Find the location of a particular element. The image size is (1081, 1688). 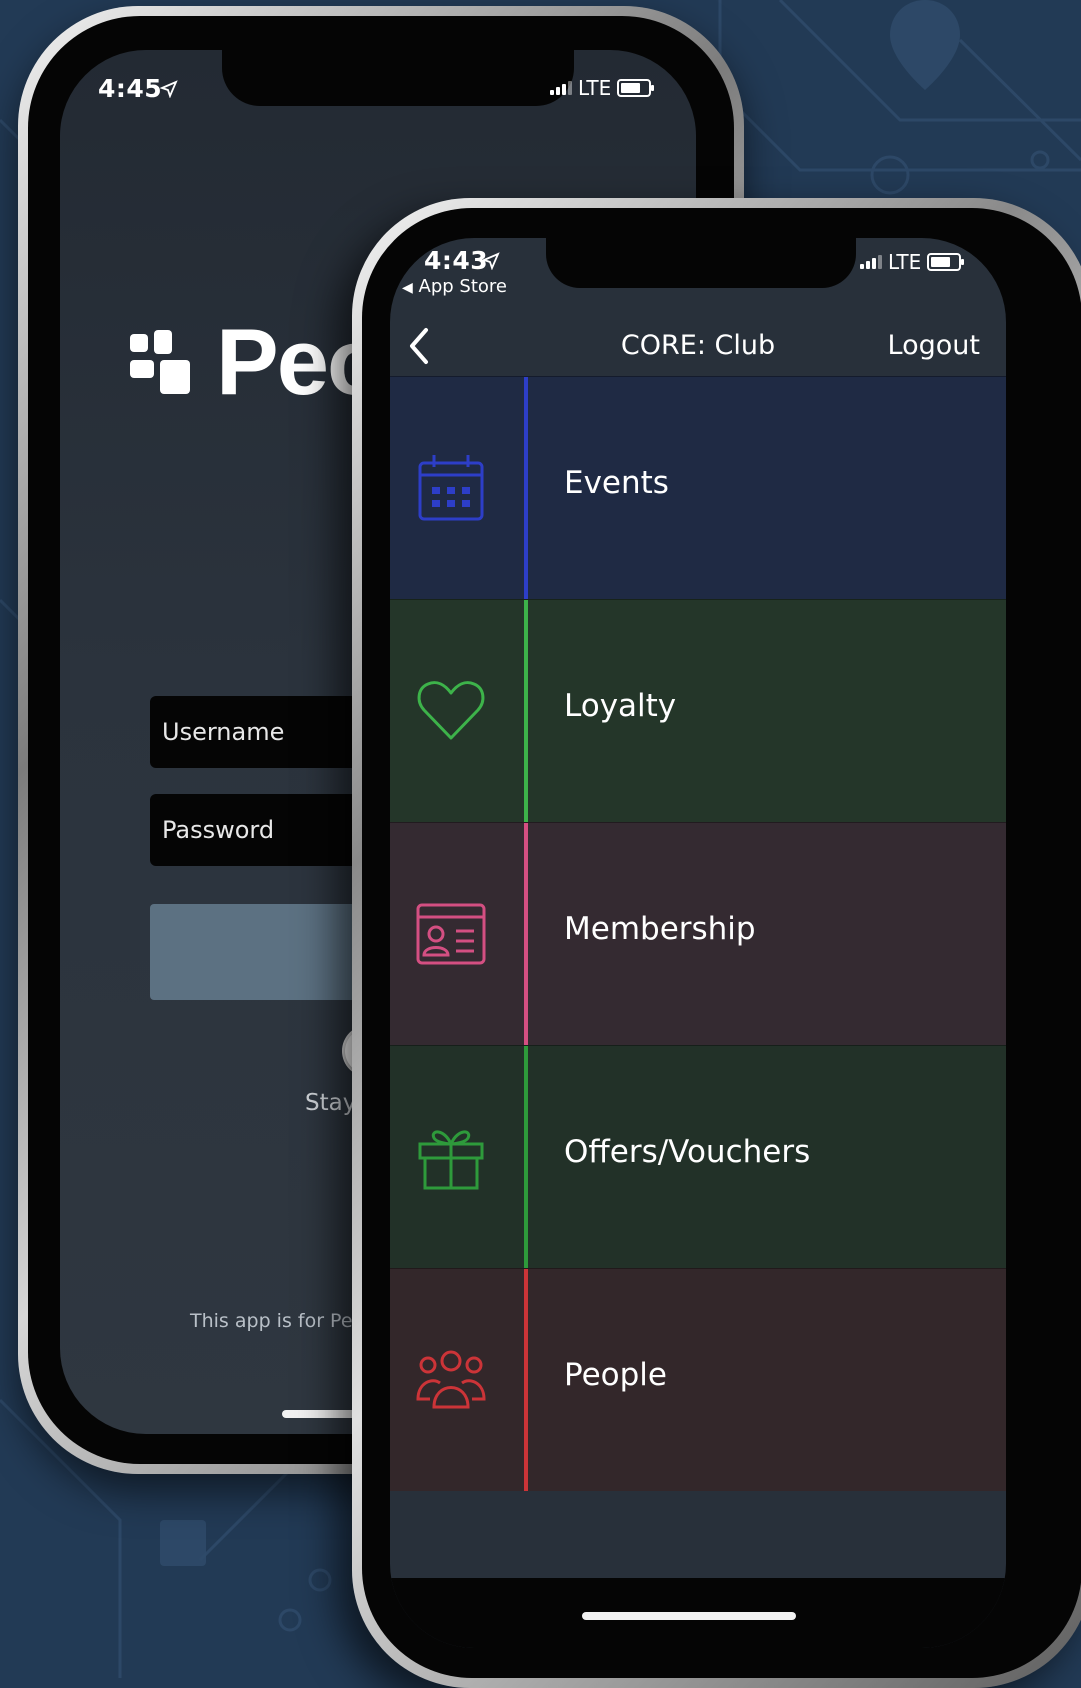

menu-item-offers-vouchers: Offers/Vouchers is located at coordinates (698, 1156).